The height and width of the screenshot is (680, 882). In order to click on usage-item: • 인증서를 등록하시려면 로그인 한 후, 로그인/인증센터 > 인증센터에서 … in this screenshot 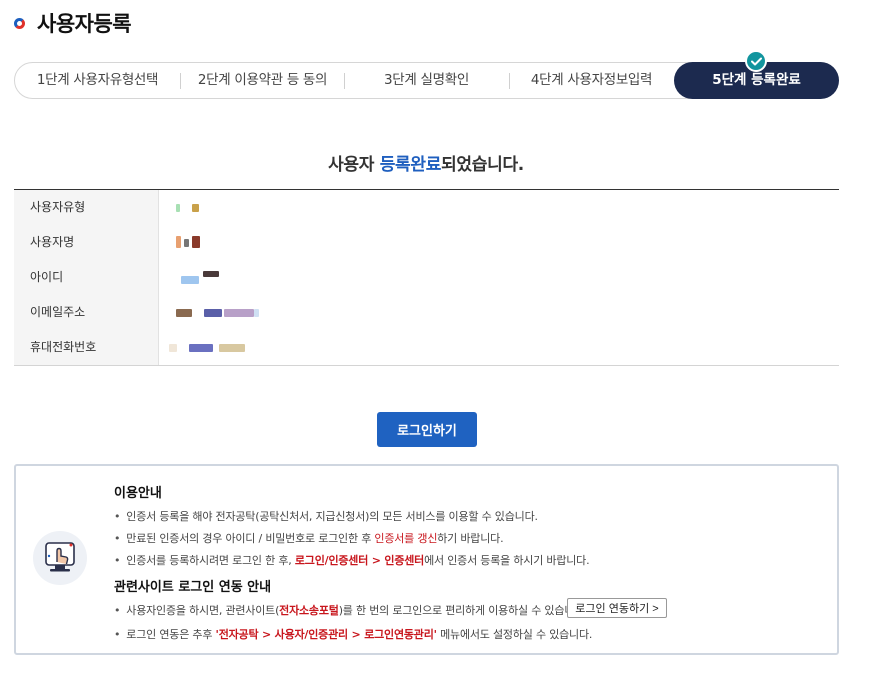, I will do `click(352, 560)`.